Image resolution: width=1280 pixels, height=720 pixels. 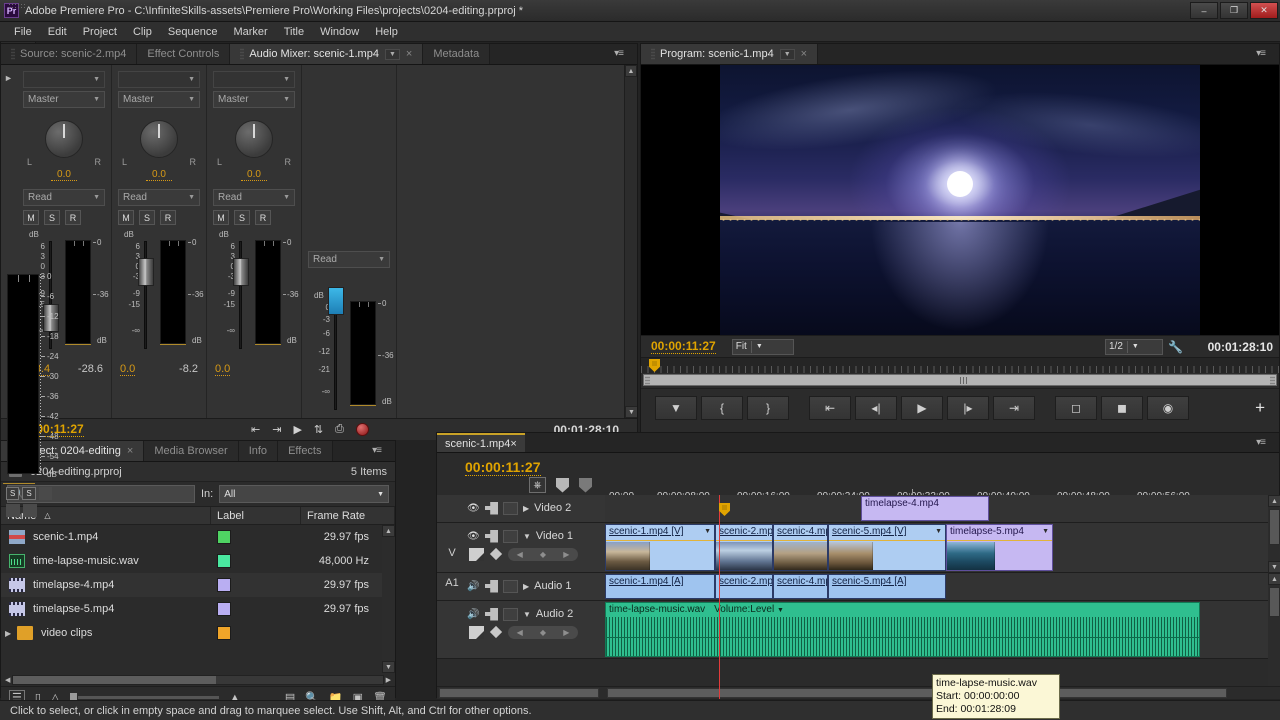 What do you see at coordinates (521, 587) in the screenshot?
I see `track-header-audio1: A1 🔊 ▶ Audio 1` at bounding box center [521, 587].